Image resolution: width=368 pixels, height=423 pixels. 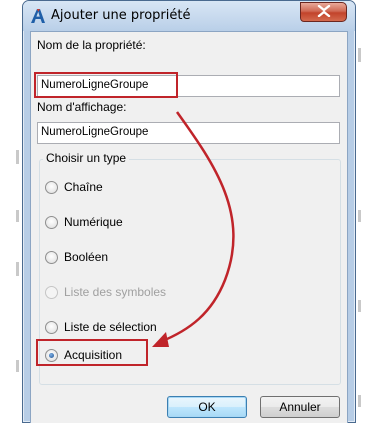 I want to click on radio-label: Booléen, so click(x=86, y=257).